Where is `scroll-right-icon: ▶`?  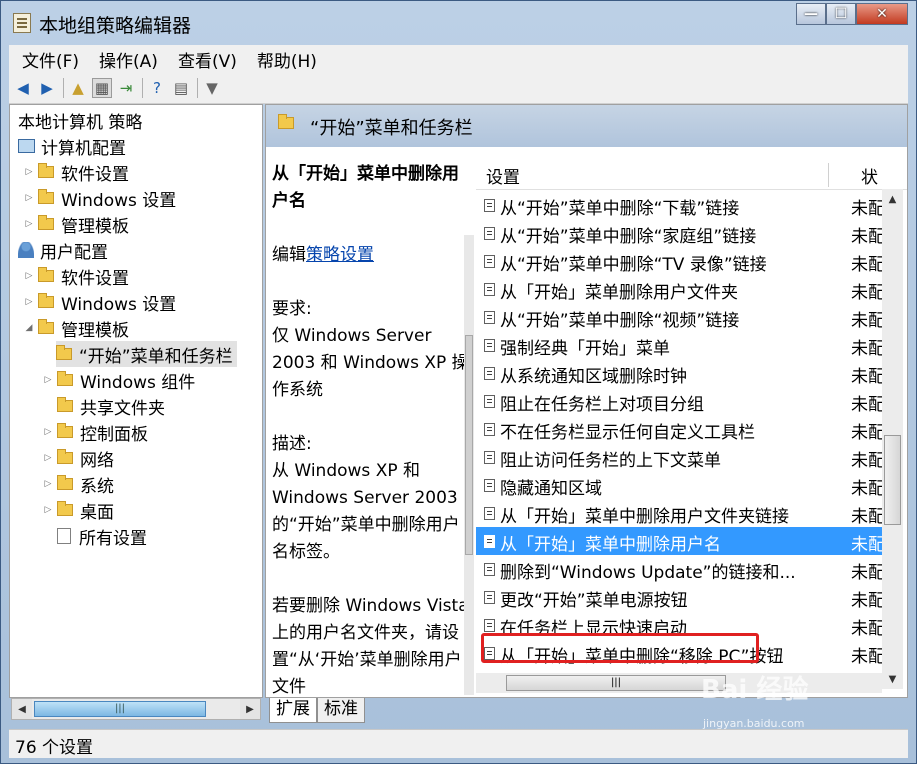
scroll-right-icon: ▶ is located at coordinates (250, 709).